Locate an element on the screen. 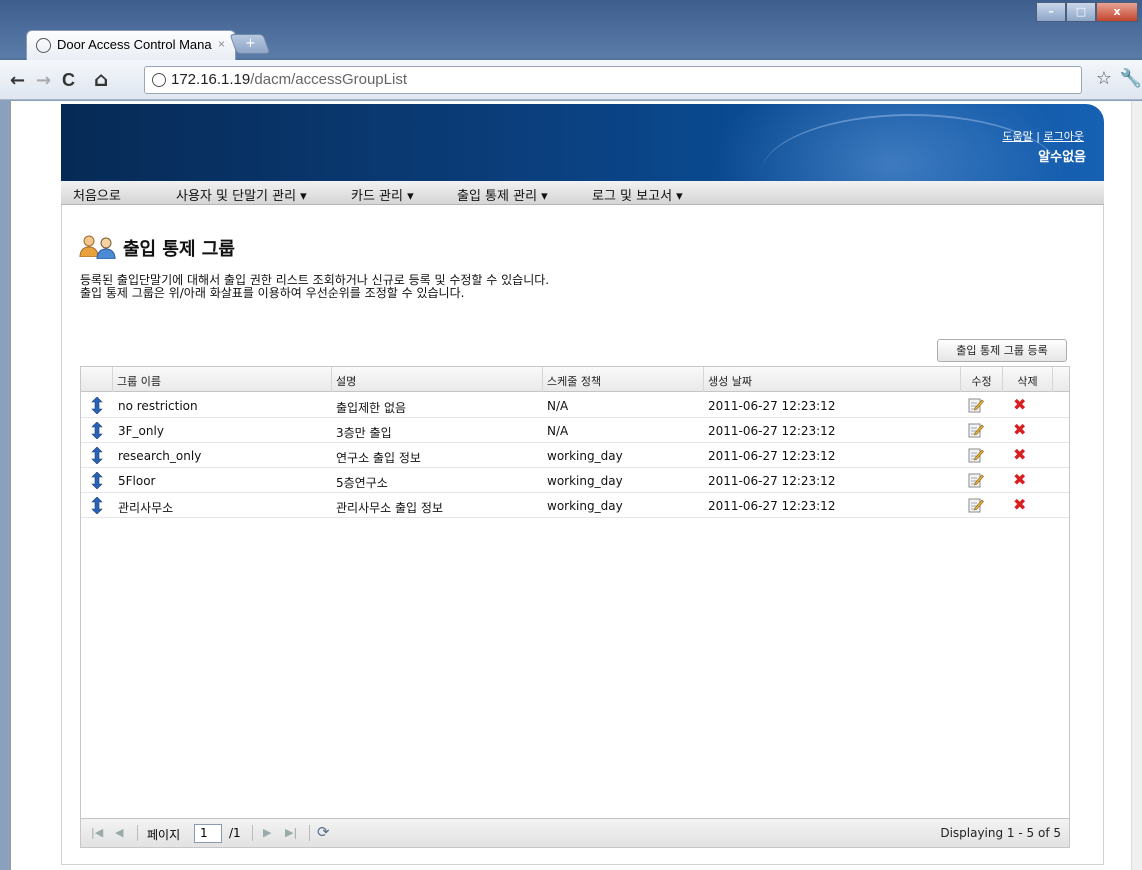 The height and width of the screenshot is (870, 1142). header-description: 설명 is located at coordinates (437, 379).